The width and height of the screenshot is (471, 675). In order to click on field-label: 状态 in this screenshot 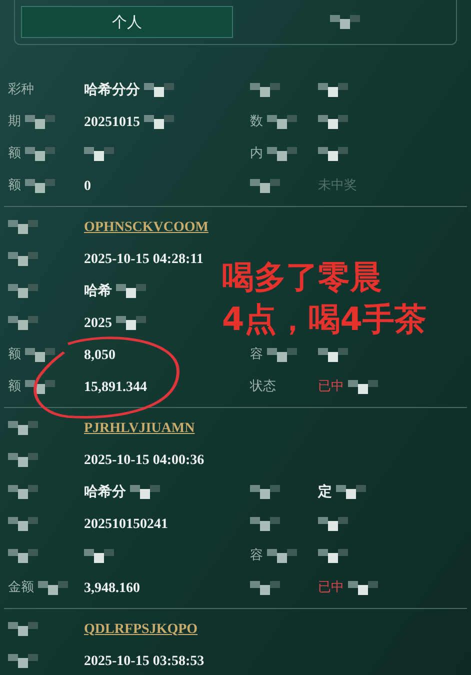, I will do `click(263, 387)`.